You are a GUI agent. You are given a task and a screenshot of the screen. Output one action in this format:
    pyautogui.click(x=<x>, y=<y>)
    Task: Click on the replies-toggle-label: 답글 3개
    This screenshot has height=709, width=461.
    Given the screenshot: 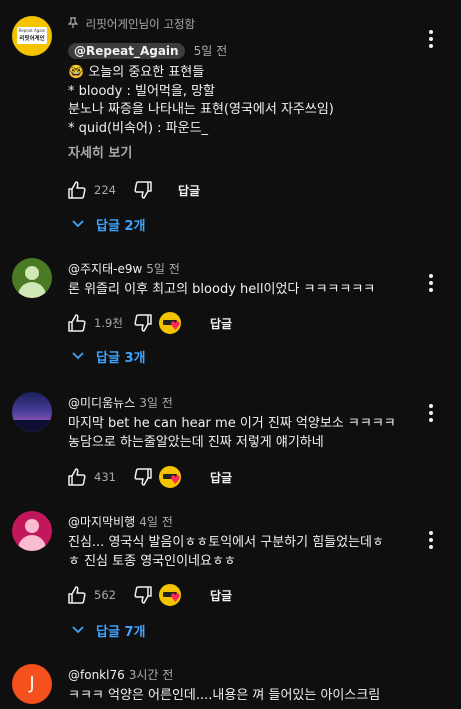 What is the action you would take?
    pyautogui.click(x=121, y=358)
    